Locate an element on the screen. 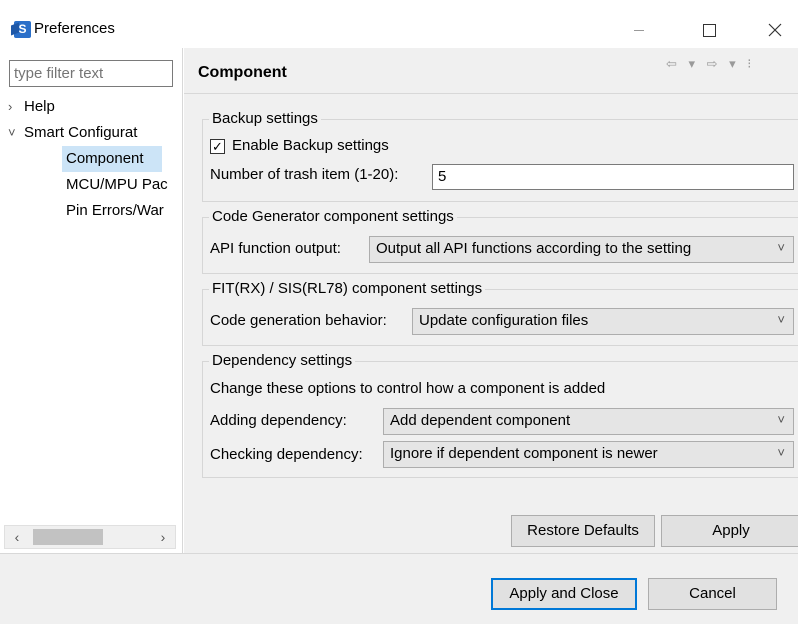 Image resolution: width=798 pixels, height=624 pixels. tree-item-label: Component is located at coordinates (105, 158).